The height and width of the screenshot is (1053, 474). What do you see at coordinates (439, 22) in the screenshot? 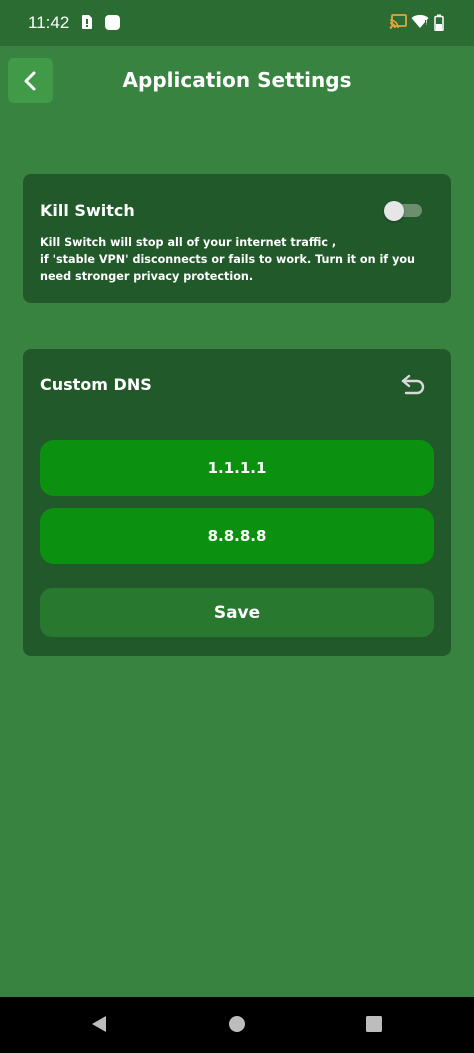
I see `battery-icon` at bounding box center [439, 22].